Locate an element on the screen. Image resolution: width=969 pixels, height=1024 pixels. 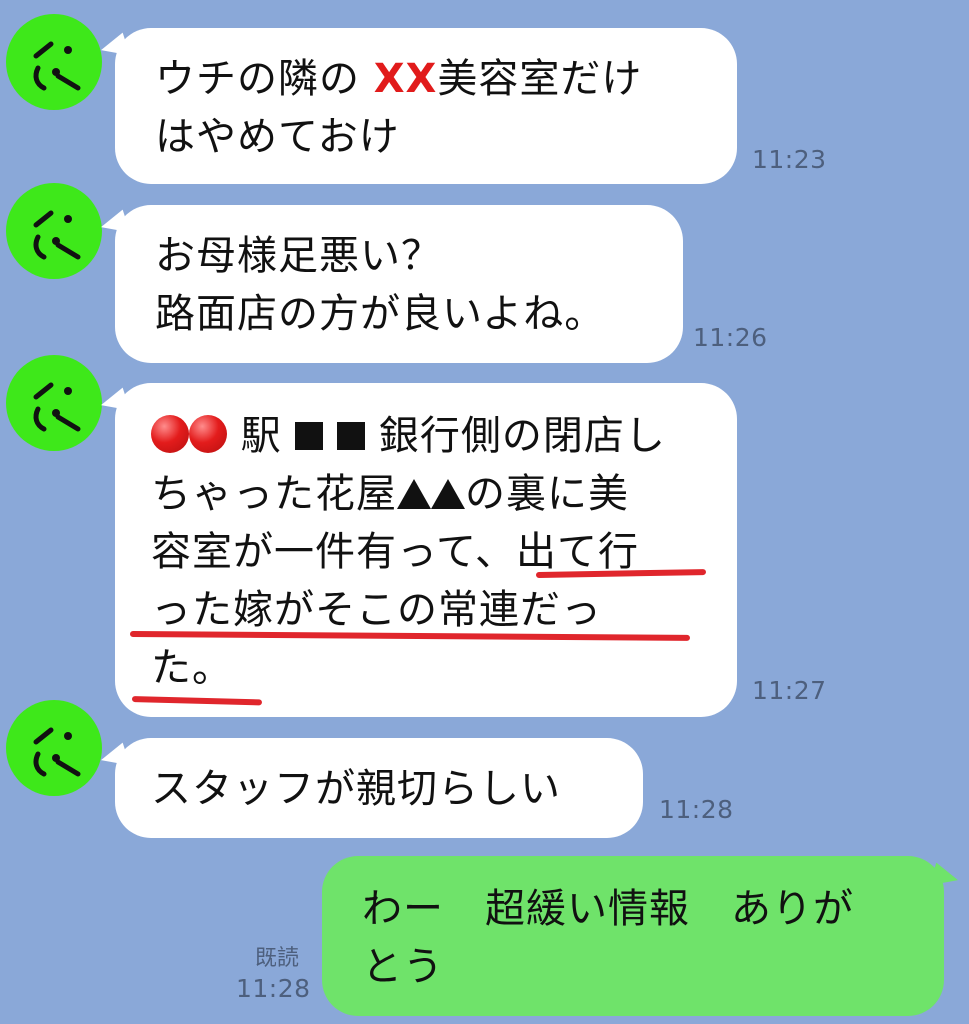
message-time: 11:26 is located at coordinates (730, 337).